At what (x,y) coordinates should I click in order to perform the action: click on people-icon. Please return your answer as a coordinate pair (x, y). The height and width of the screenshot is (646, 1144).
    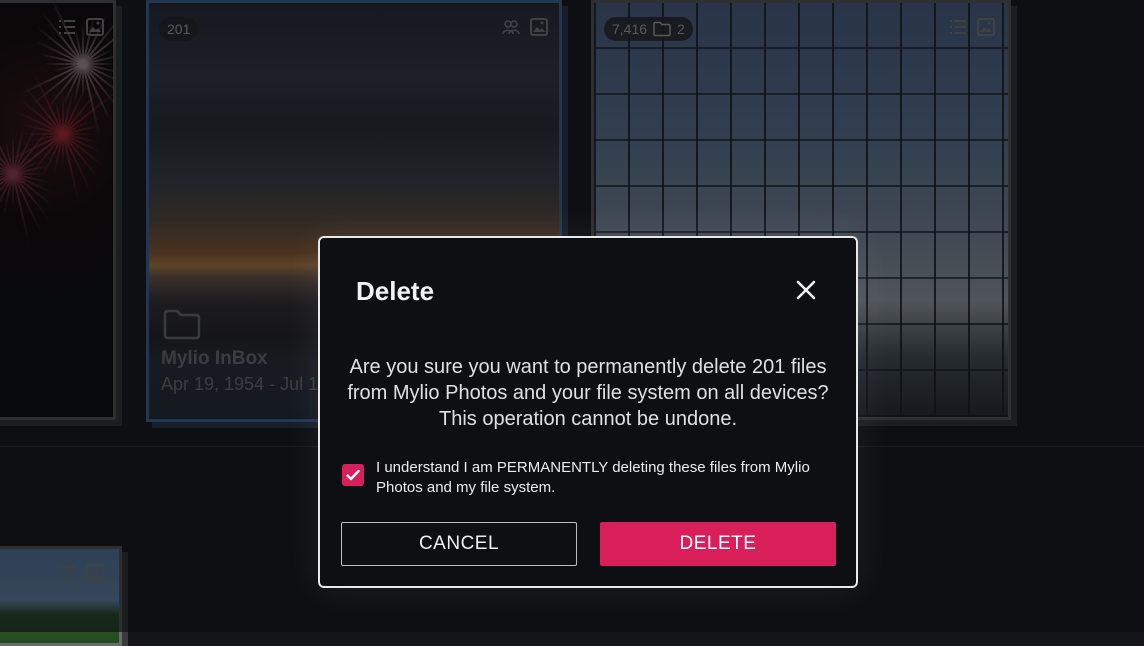
    Looking at the image, I should click on (511, 27).